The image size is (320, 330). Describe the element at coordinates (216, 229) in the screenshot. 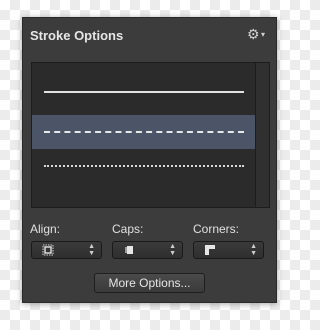

I see `corners-label: Corners:` at that location.